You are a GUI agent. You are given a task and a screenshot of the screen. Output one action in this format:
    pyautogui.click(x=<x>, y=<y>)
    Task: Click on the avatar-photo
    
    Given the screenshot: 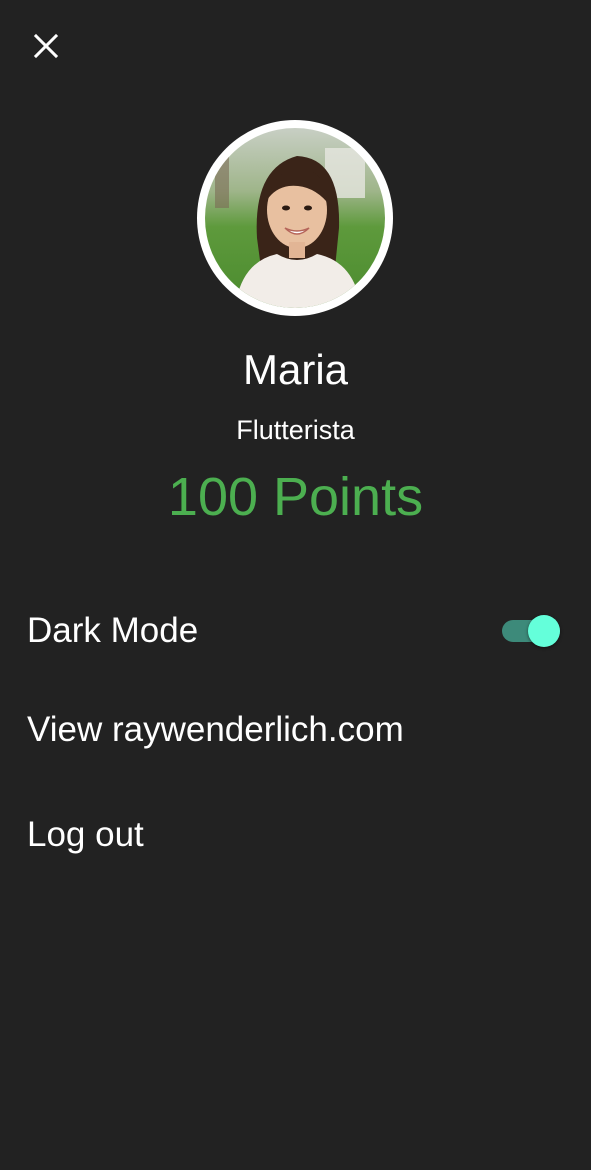 What is the action you would take?
    pyautogui.click(x=295, y=218)
    